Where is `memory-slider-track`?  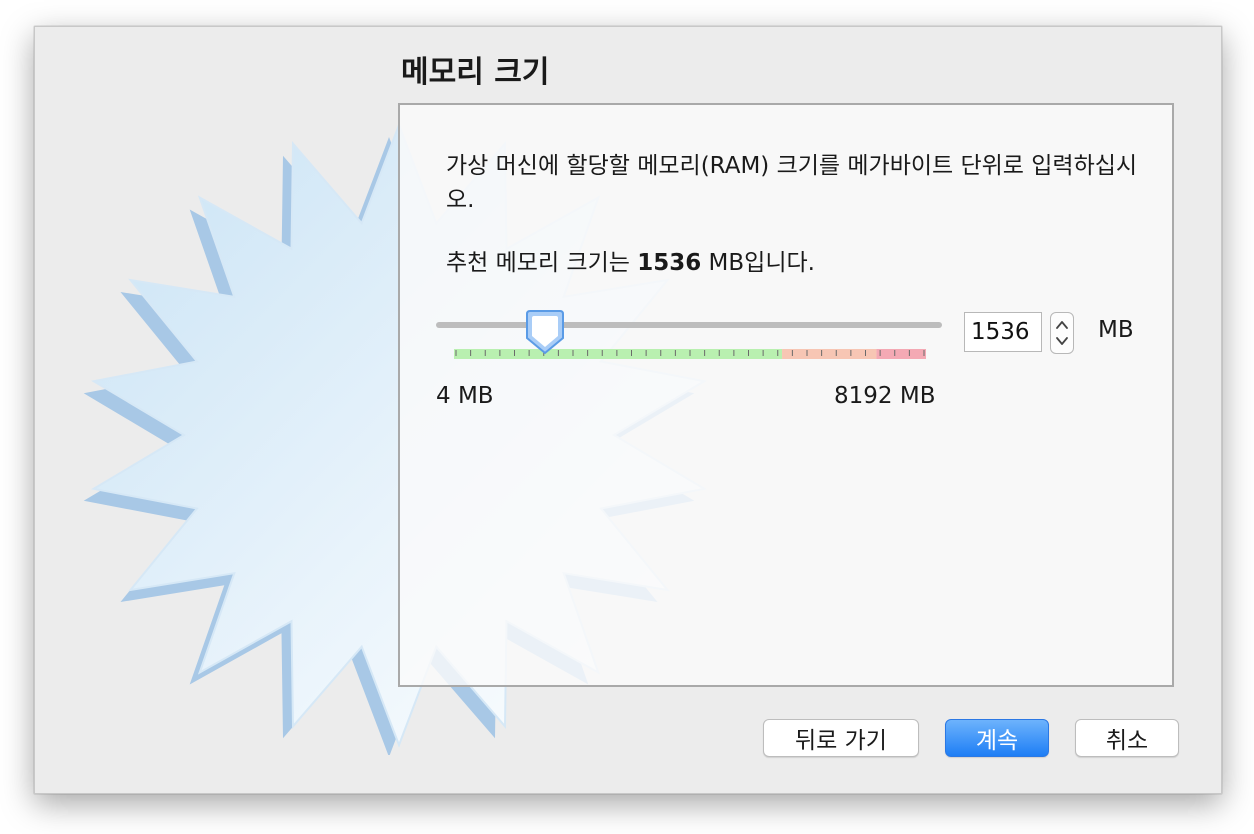
memory-slider-track is located at coordinates (689, 325).